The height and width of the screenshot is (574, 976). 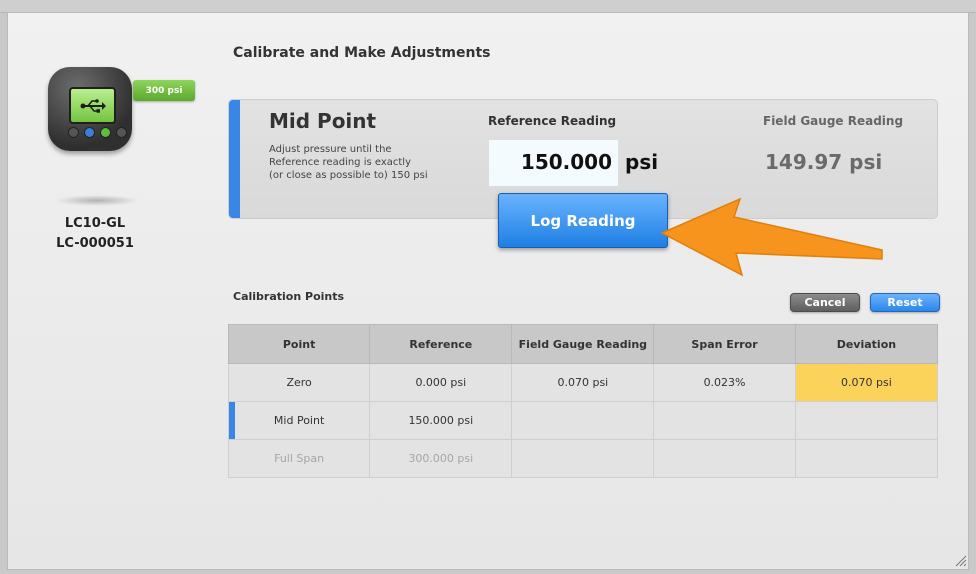 I want to click on table-cell: 0.070 psi, so click(x=583, y=382).